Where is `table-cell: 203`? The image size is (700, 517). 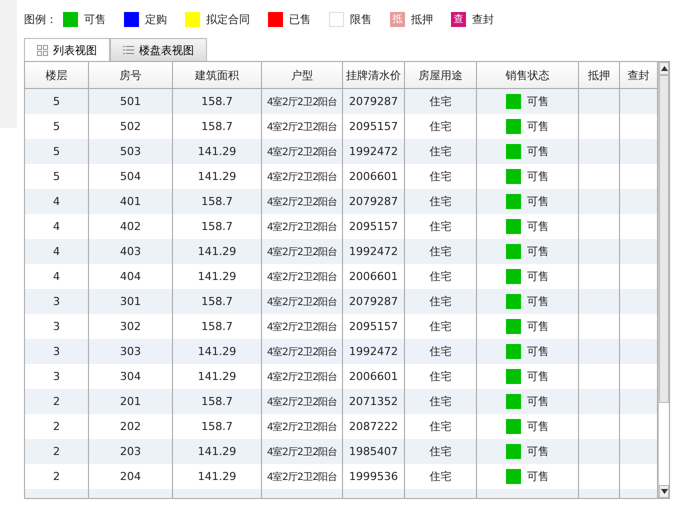 table-cell: 203 is located at coordinates (131, 451).